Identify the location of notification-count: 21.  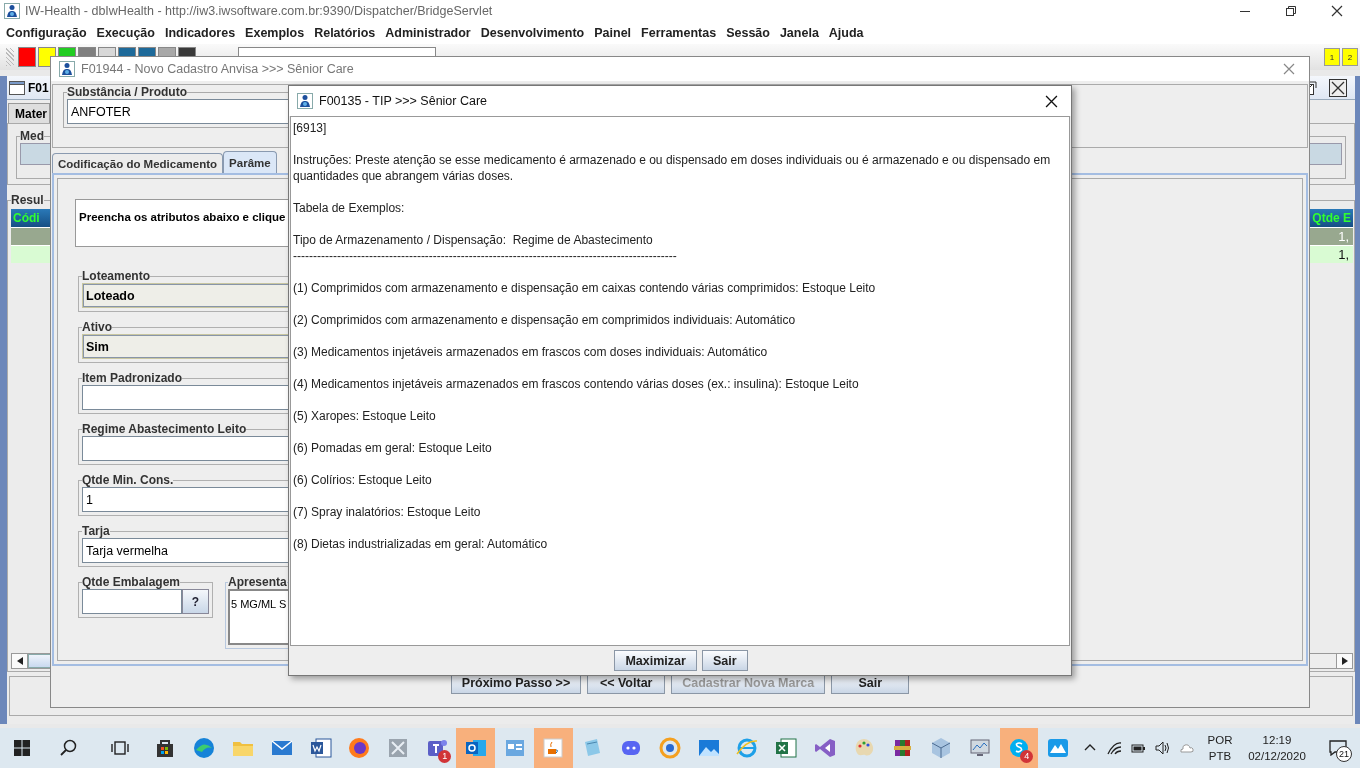
(1344, 754).